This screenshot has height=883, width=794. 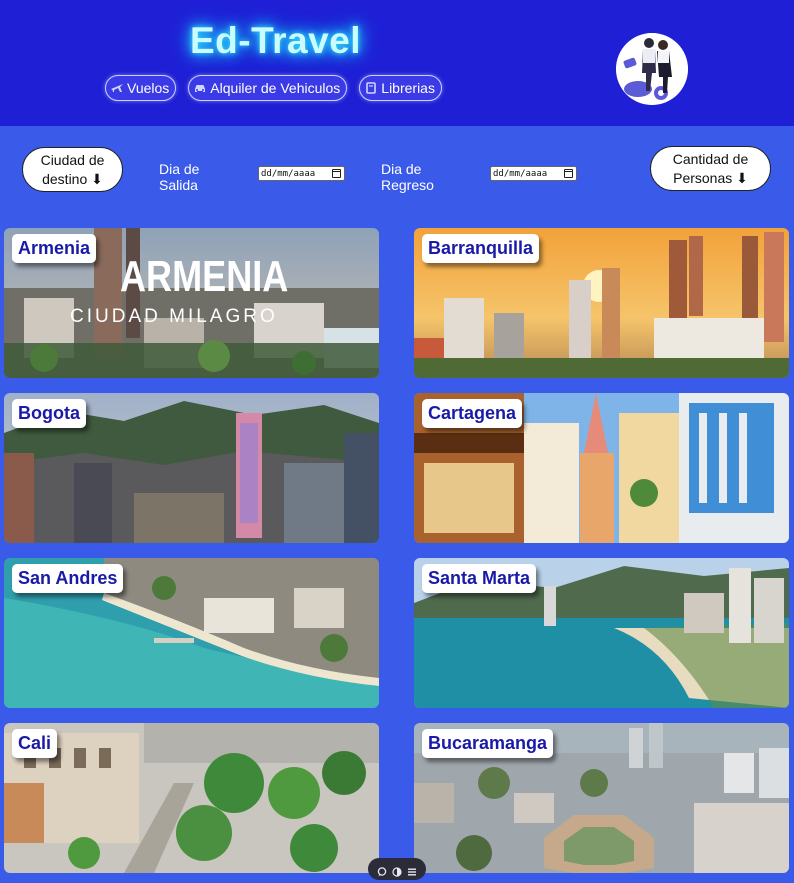 What do you see at coordinates (472, 413) in the screenshot?
I see `city-card-label: Cartagena` at bounding box center [472, 413].